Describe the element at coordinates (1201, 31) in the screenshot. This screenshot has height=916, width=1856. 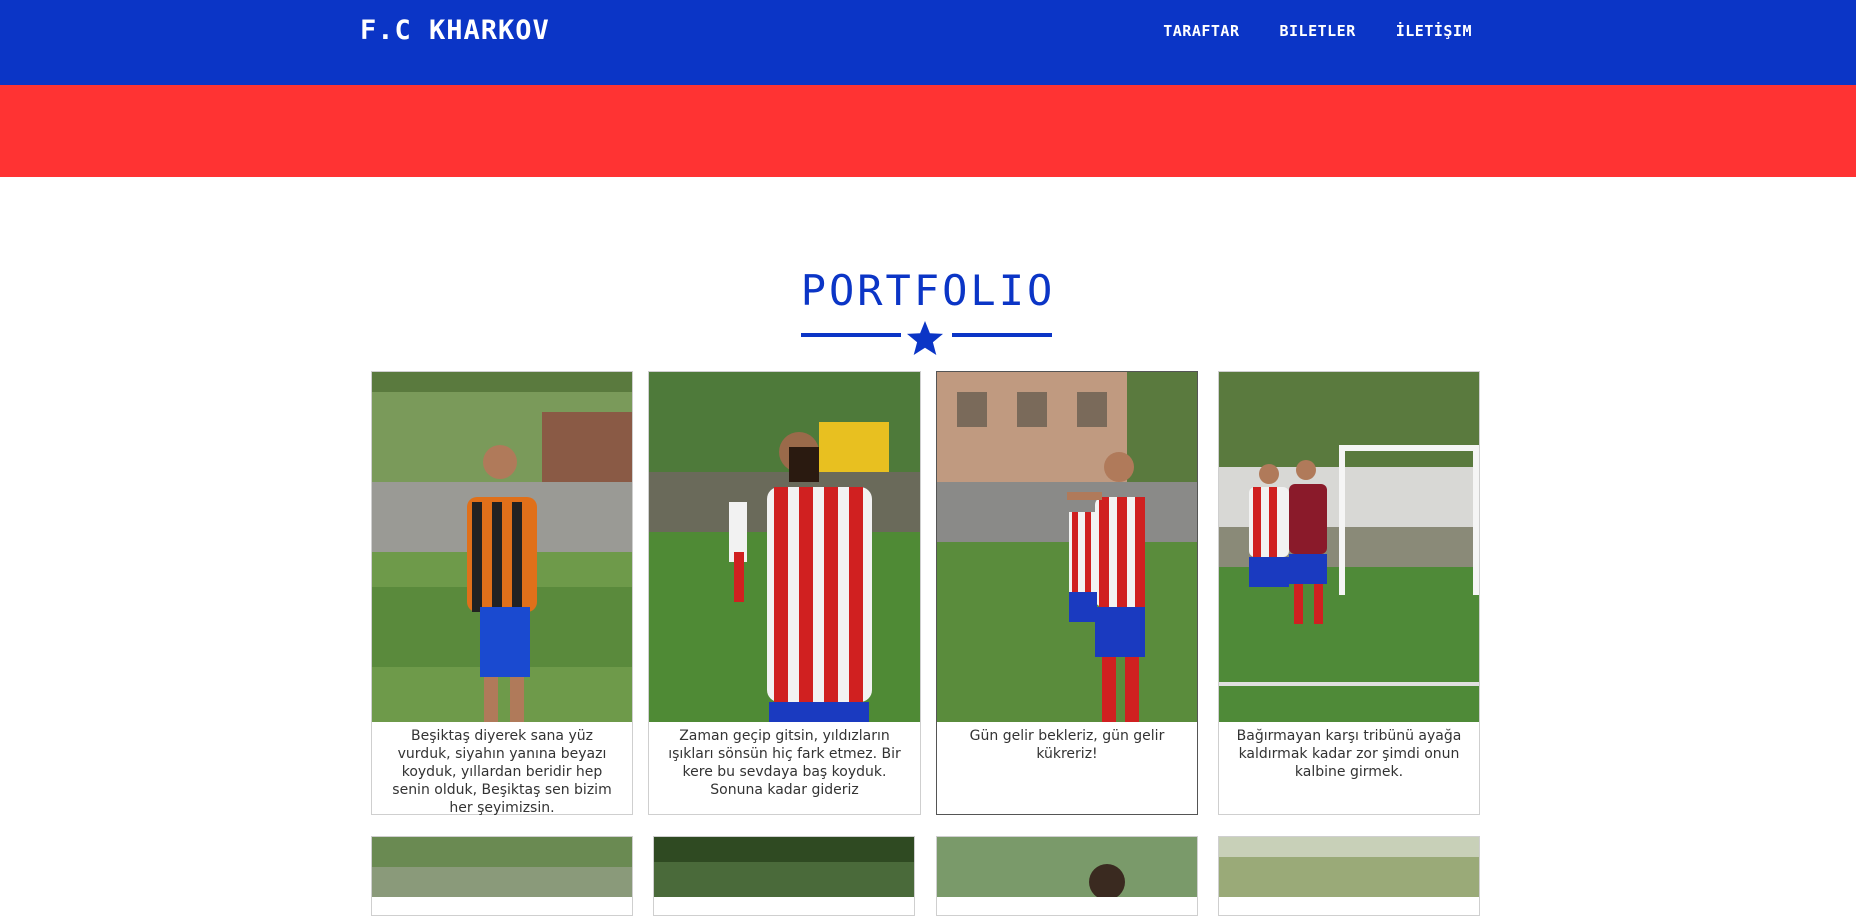
I see `nav-link-taraftar: TARAFTAR` at that location.